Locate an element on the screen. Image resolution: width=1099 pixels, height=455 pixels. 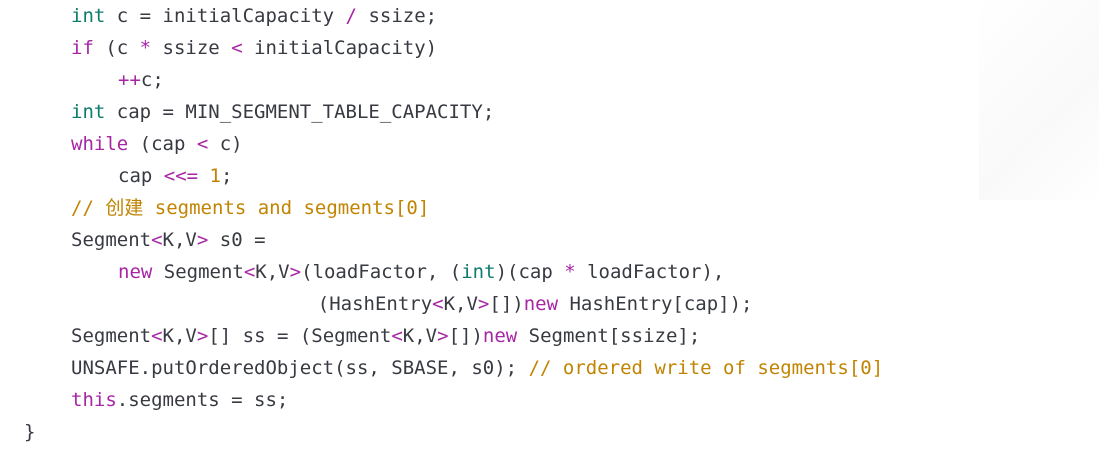
code-token-operator: / is located at coordinates (351, 16).